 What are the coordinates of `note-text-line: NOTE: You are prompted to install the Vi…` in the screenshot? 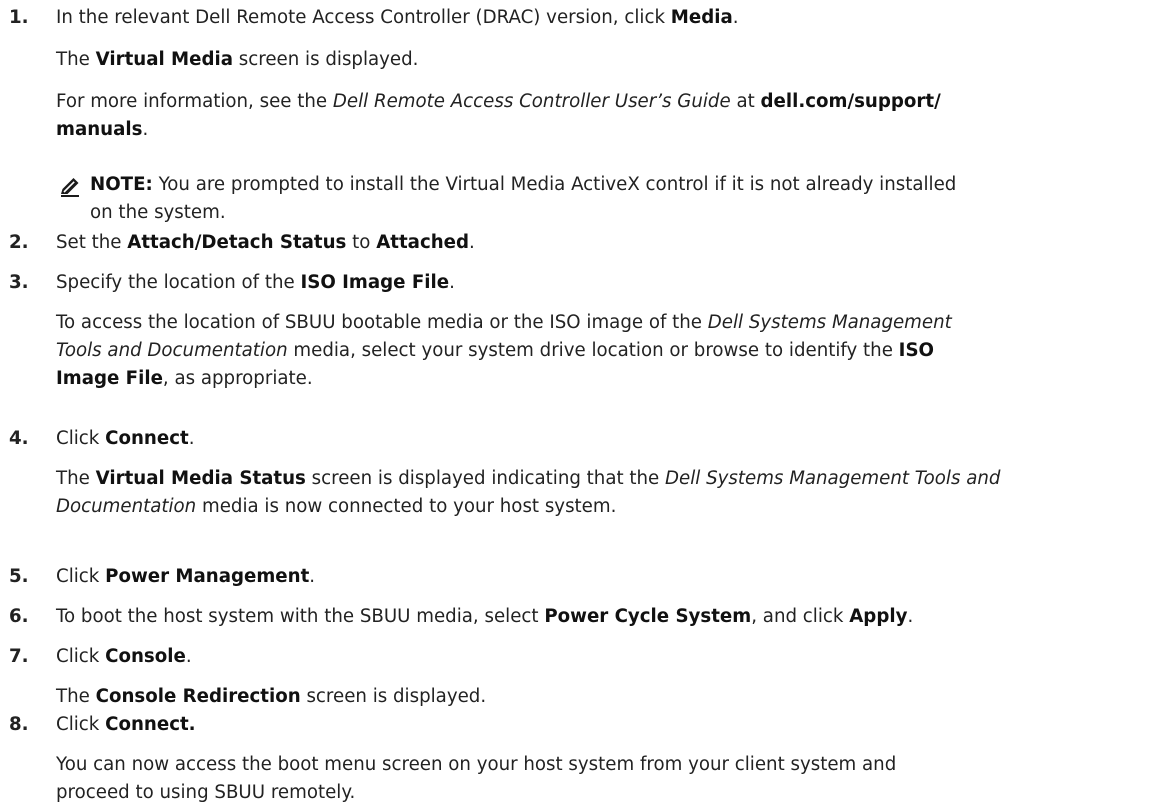 It's located at (523, 185).